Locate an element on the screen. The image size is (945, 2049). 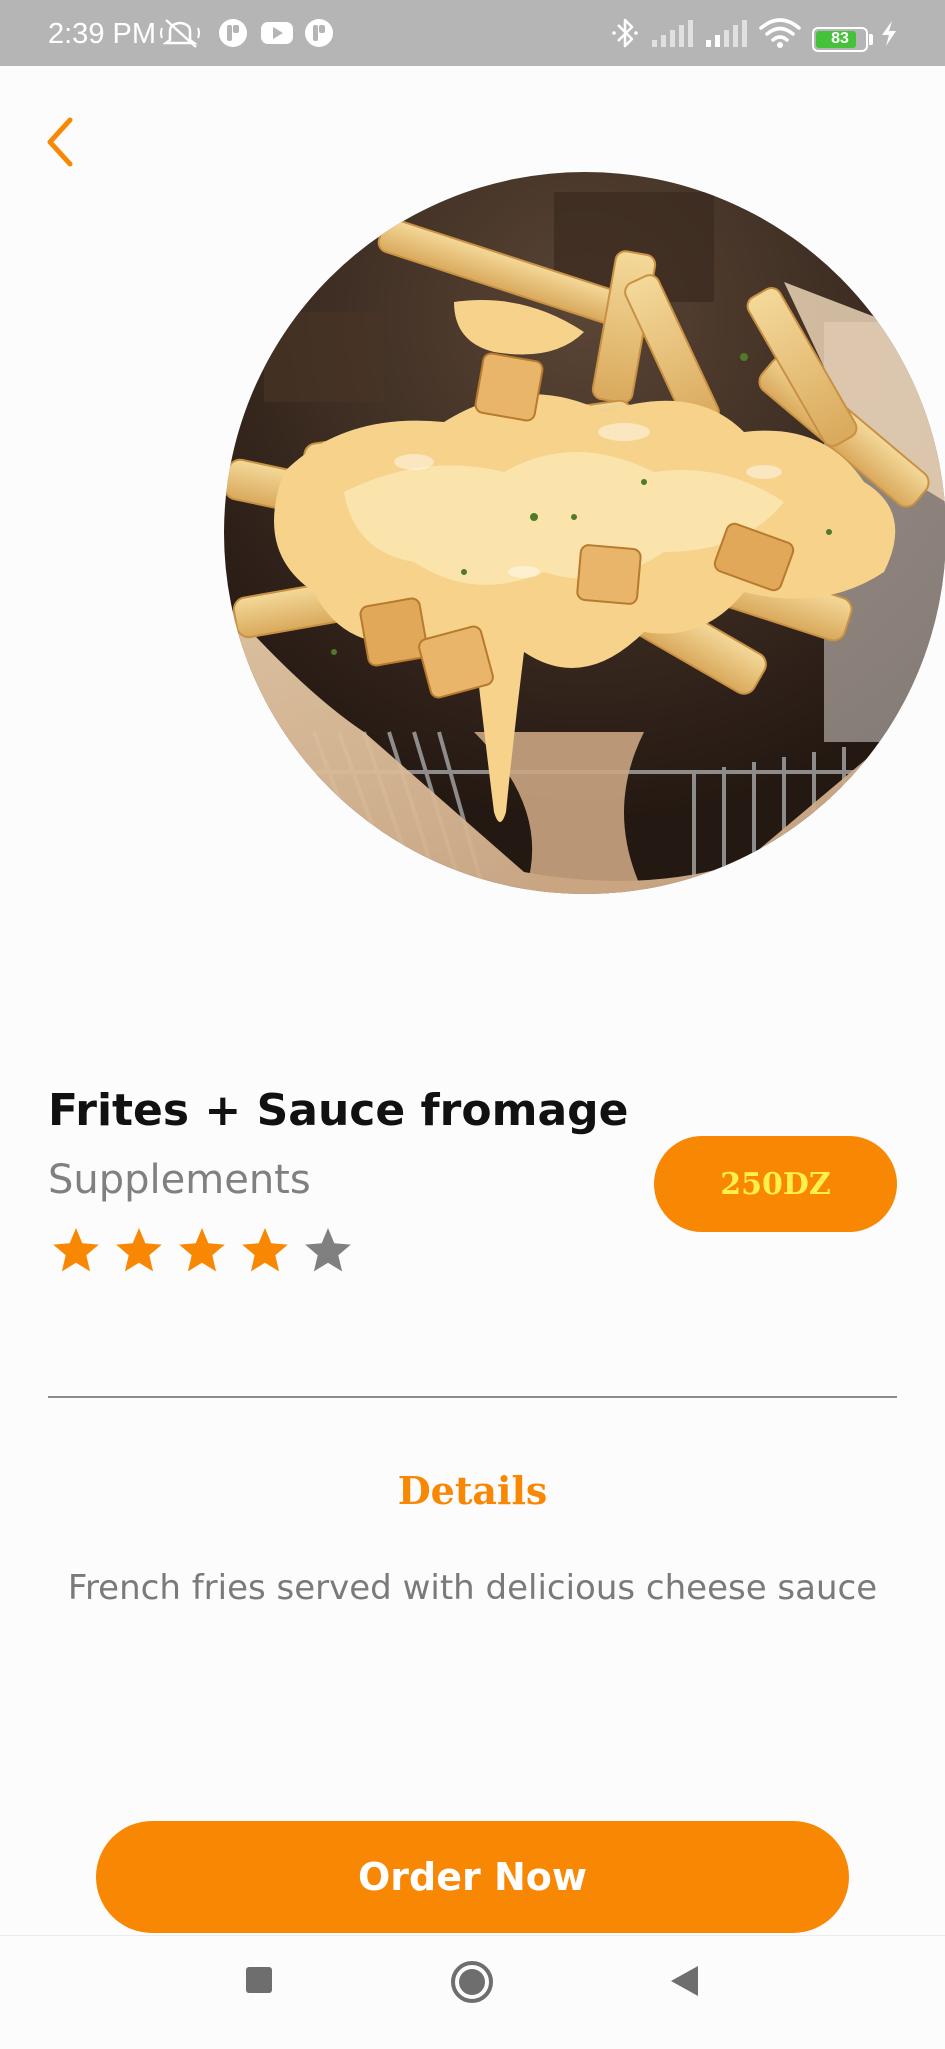
battery-icon: 83 is located at coordinates (840, 39).